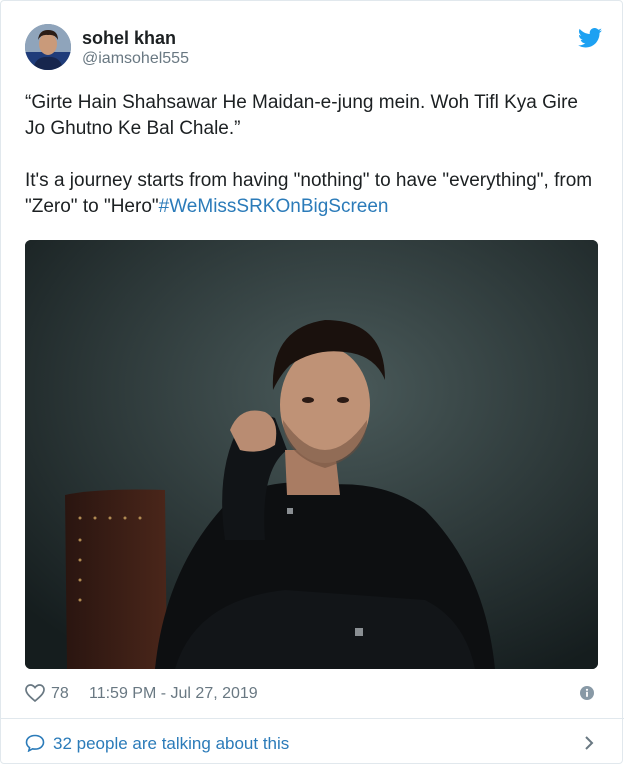 The height and width of the screenshot is (766, 625). I want to click on hashtag-link: #WeMissSRKOnBigScreen, so click(274, 206).